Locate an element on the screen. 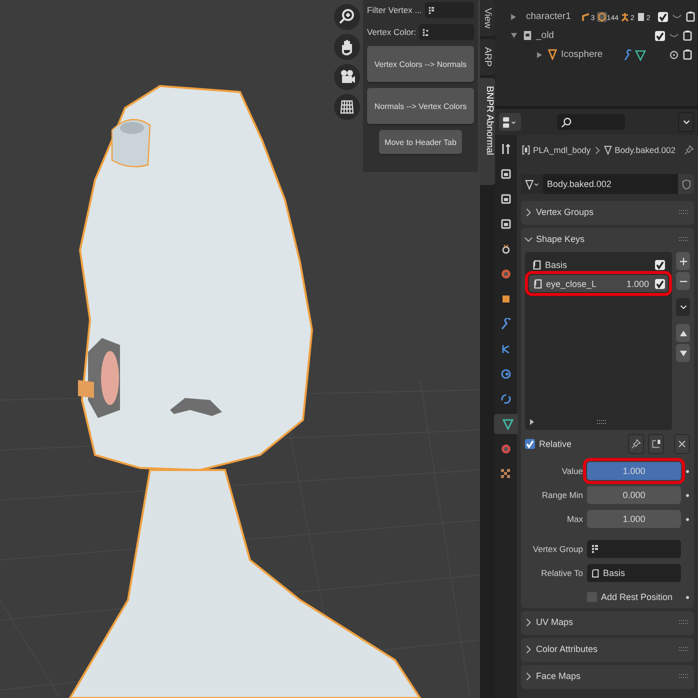 The image size is (698, 698). triangle-down-icon is located at coordinates (683, 353).